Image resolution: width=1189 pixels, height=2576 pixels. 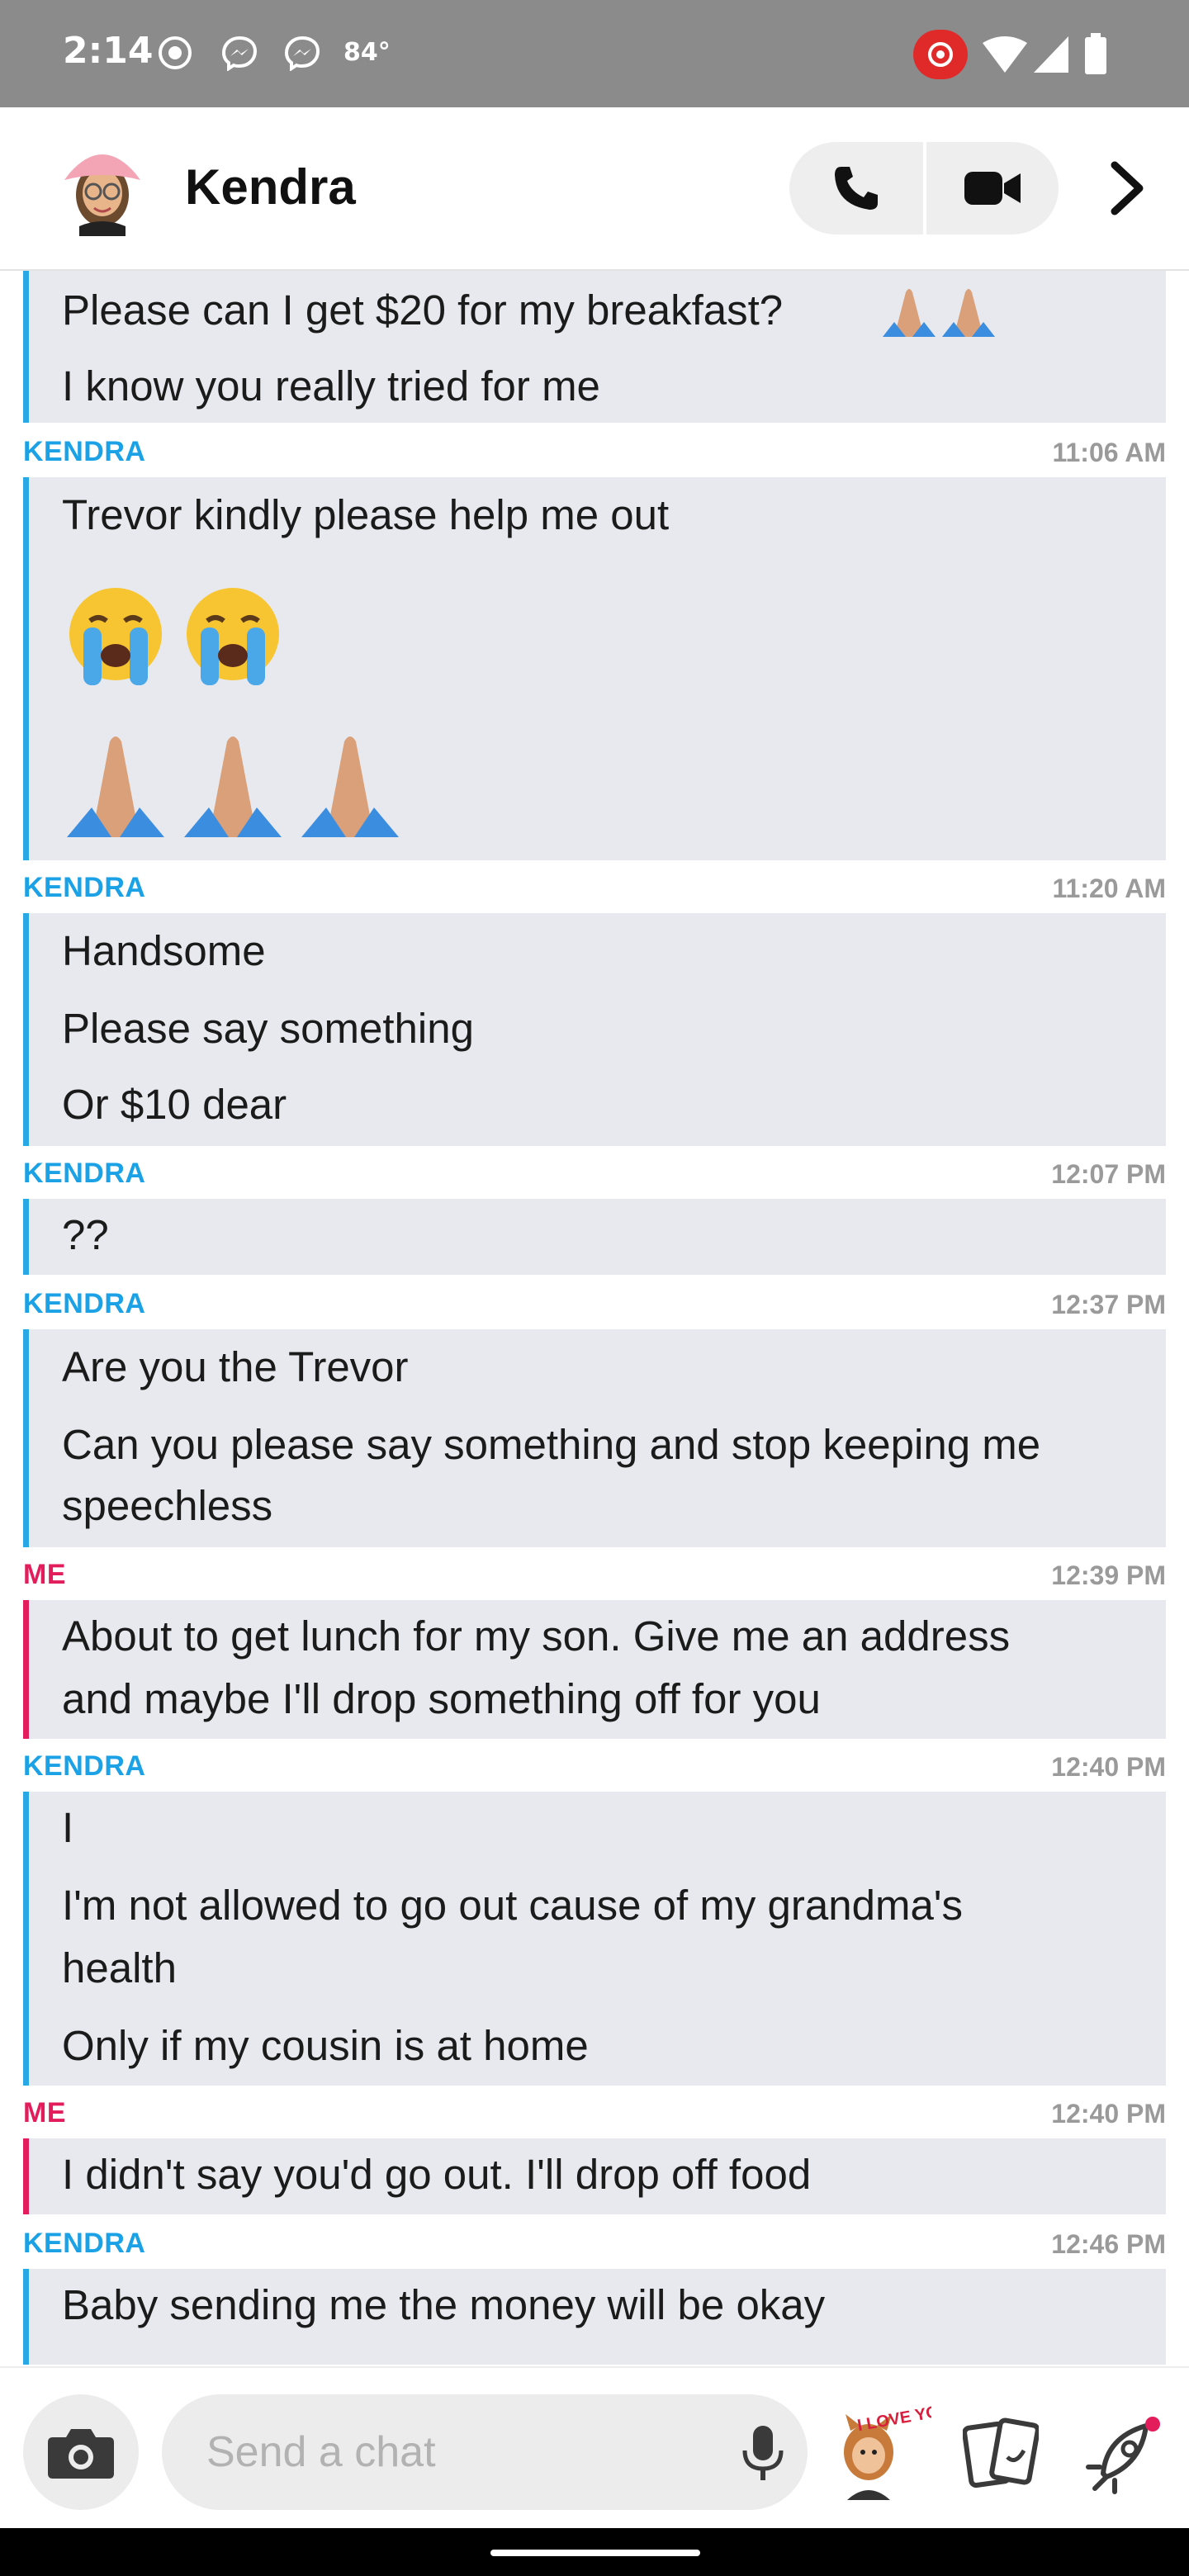 What do you see at coordinates (85, 1234) in the screenshot?
I see `message-text: ??` at bounding box center [85, 1234].